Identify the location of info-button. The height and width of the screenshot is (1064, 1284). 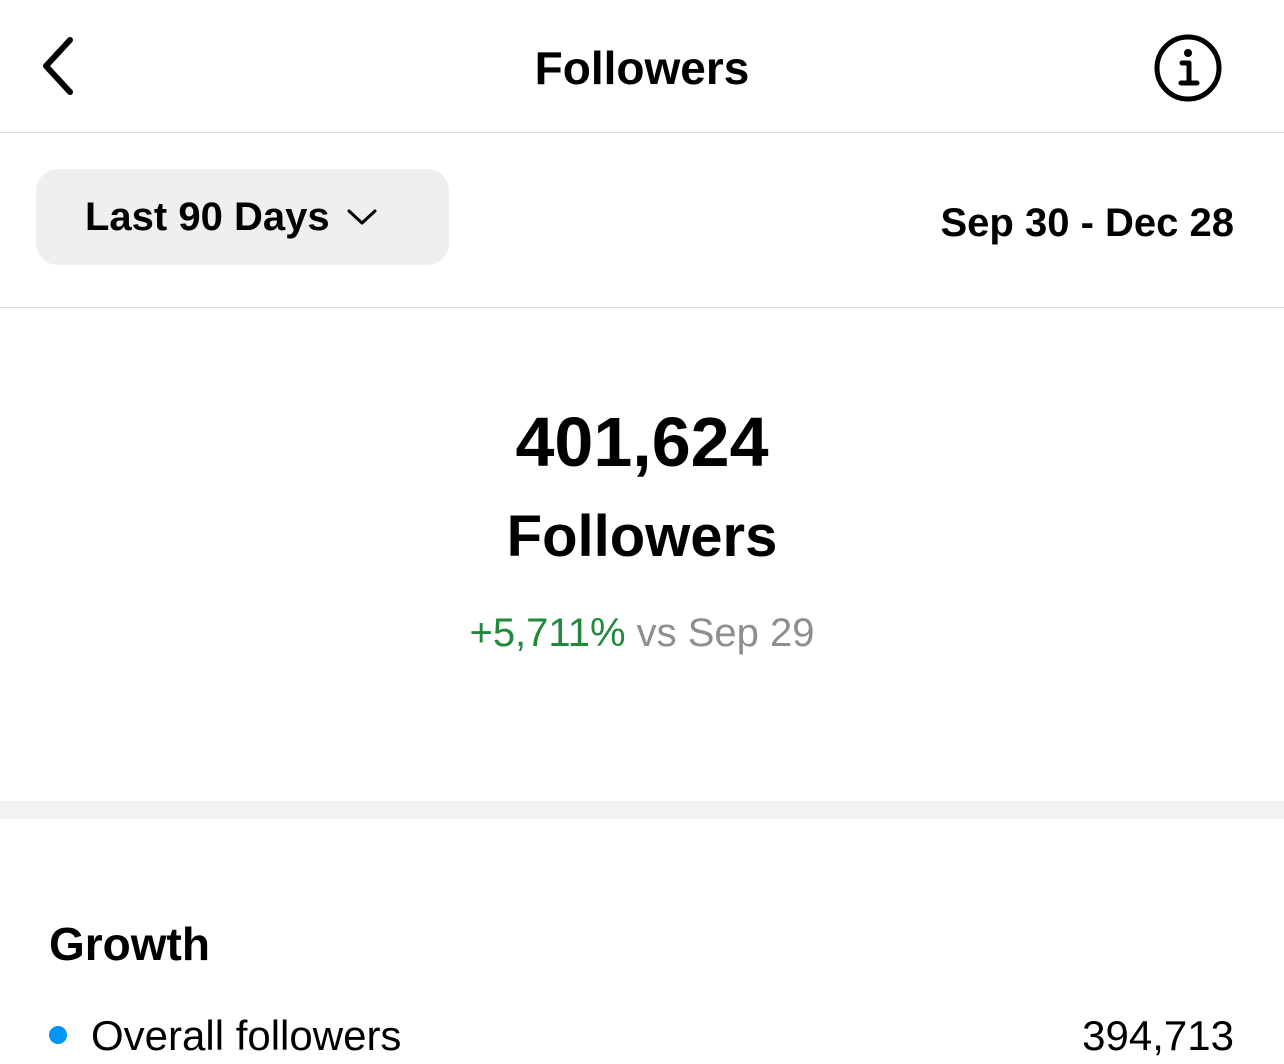
(1188, 68).